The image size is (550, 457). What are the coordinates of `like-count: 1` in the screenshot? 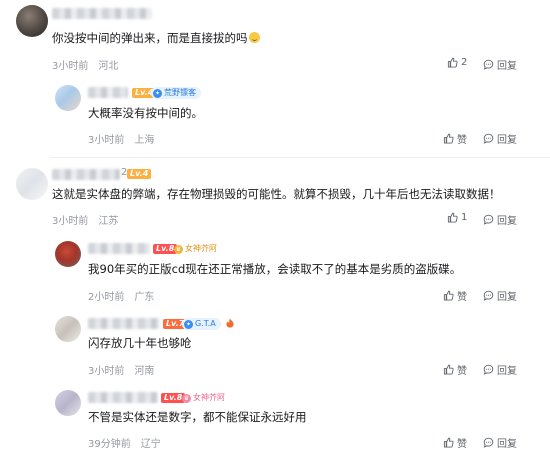 It's located at (464, 217).